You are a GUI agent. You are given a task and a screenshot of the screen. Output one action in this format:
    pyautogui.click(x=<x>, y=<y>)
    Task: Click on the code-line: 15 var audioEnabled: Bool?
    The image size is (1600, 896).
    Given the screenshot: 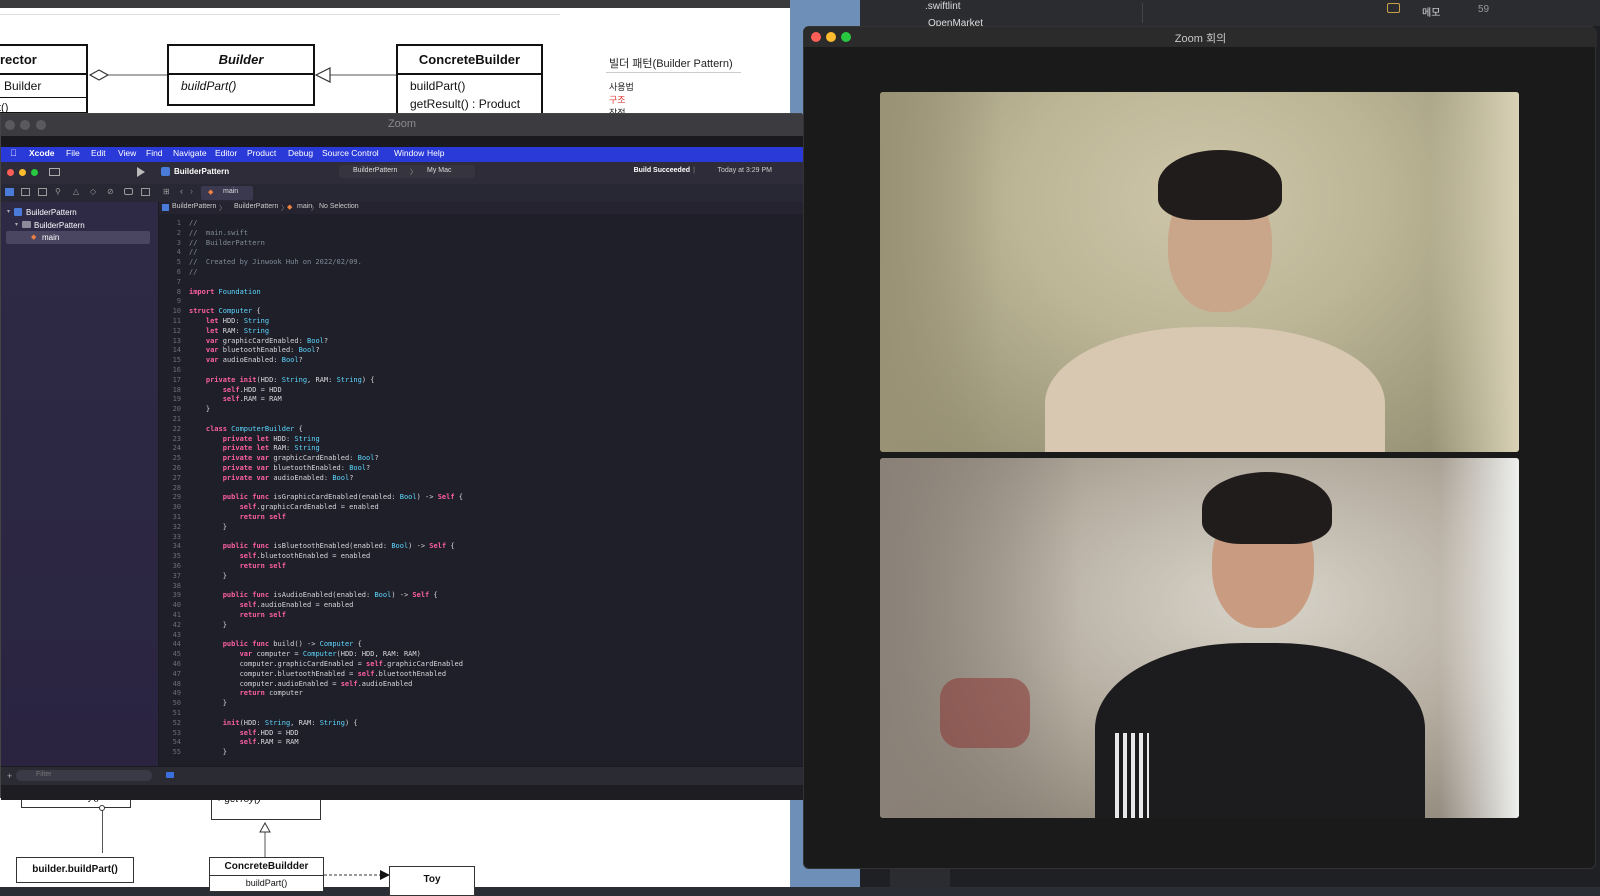 What is the action you would take?
    pyautogui.click(x=231, y=360)
    